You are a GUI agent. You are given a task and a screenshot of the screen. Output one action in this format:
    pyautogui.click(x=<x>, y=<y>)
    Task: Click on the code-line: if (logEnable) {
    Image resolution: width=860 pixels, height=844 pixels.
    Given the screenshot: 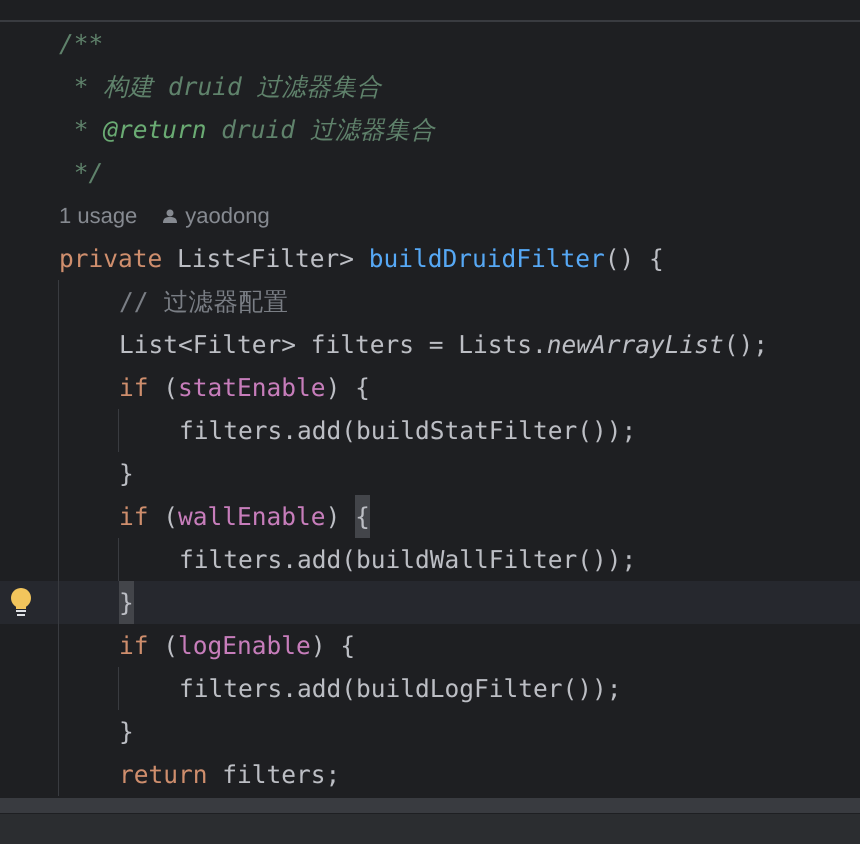 What is the action you would take?
    pyautogui.click(x=207, y=645)
    